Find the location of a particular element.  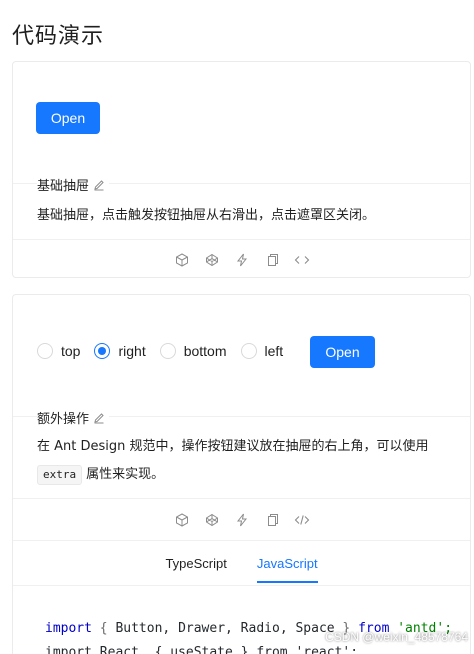

radio-bottom: bottom is located at coordinates (193, 351).